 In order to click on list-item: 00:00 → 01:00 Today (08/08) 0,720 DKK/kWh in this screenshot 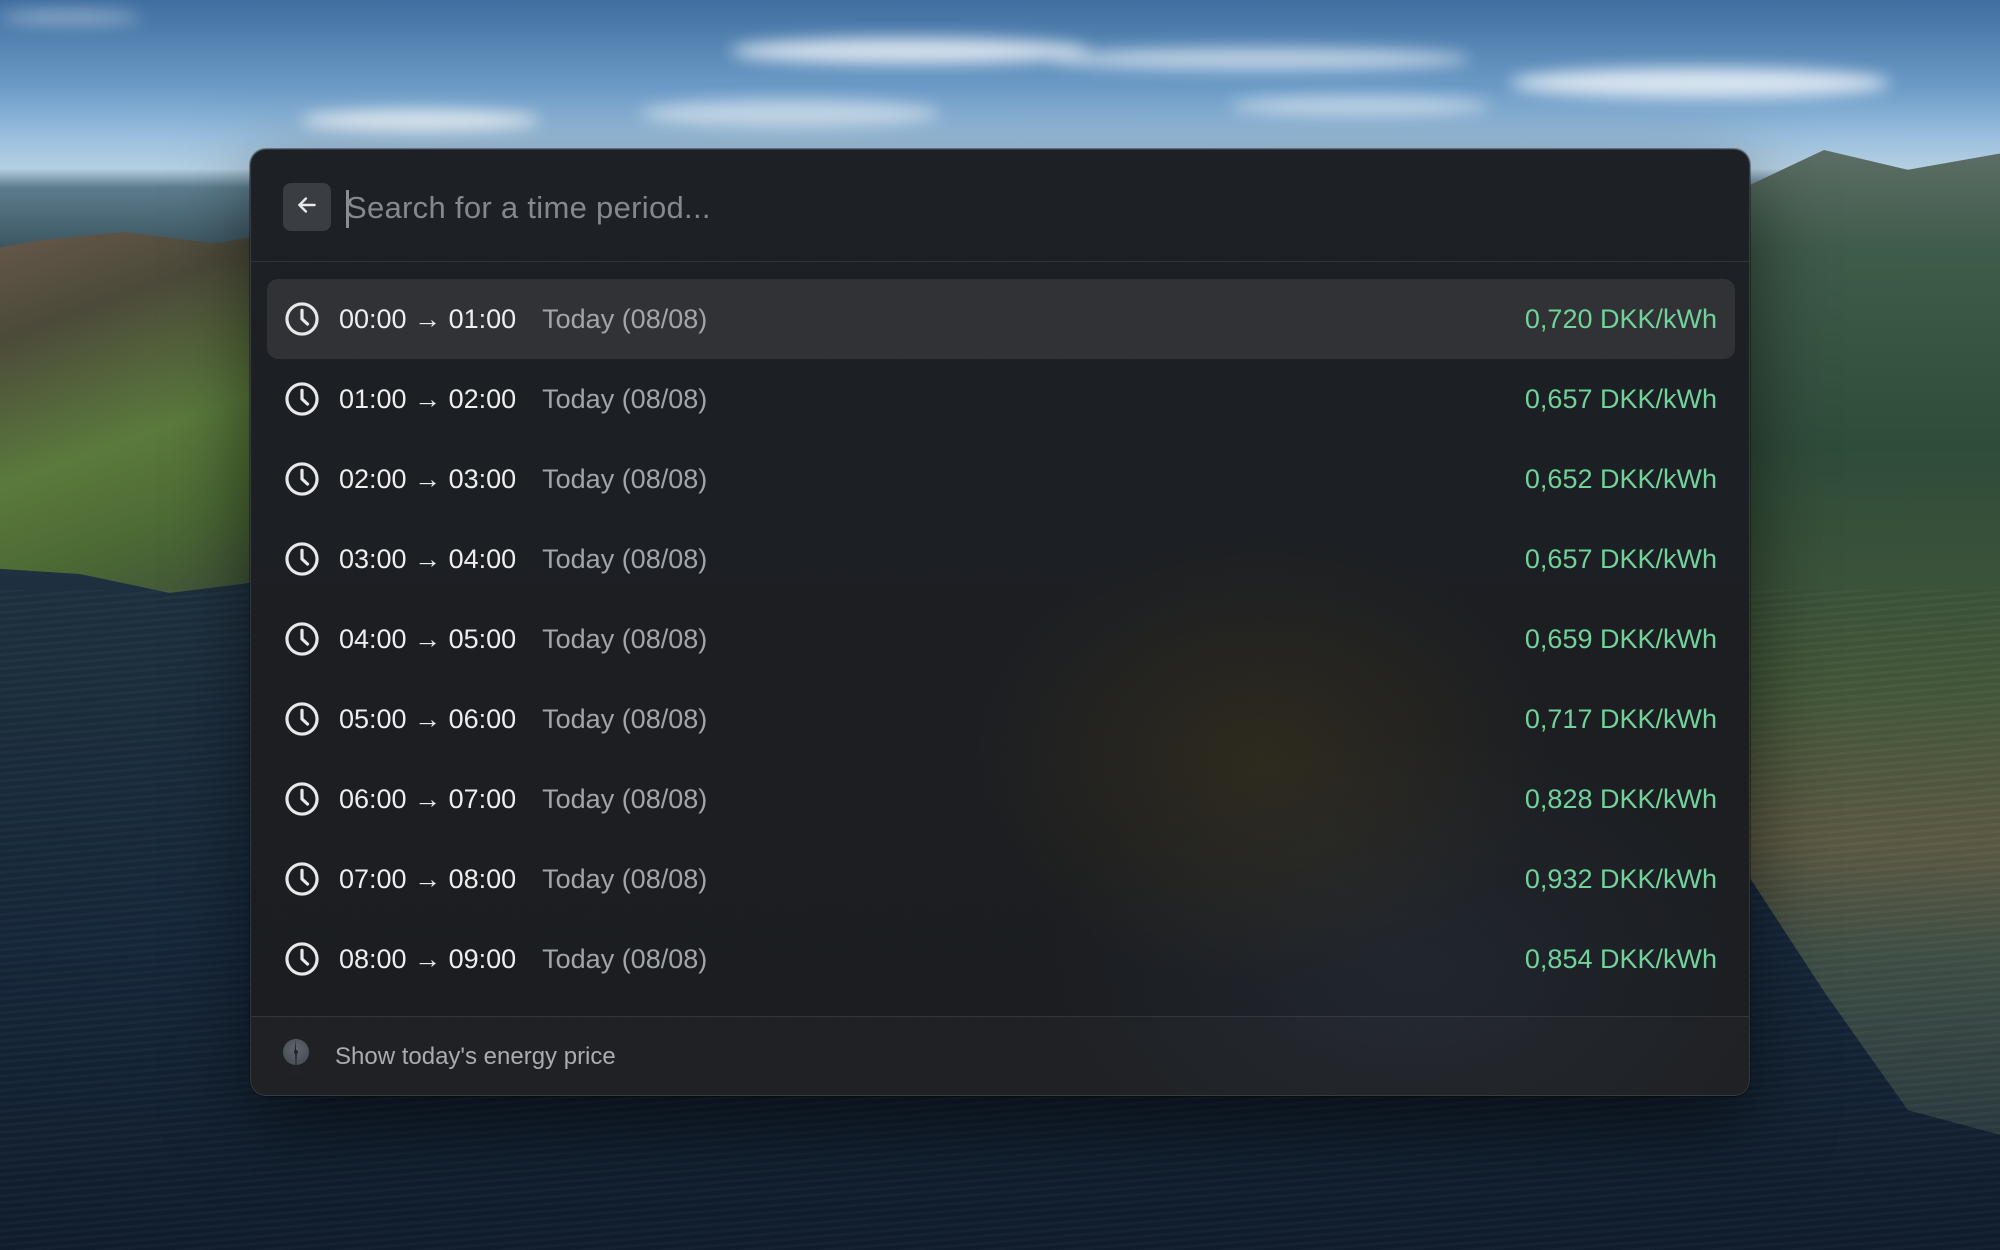, I will do `click(1001, 319)`.